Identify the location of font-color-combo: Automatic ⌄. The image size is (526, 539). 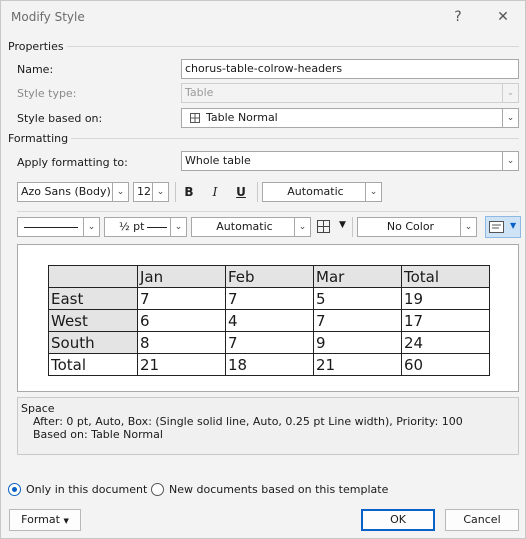
(322, 192).